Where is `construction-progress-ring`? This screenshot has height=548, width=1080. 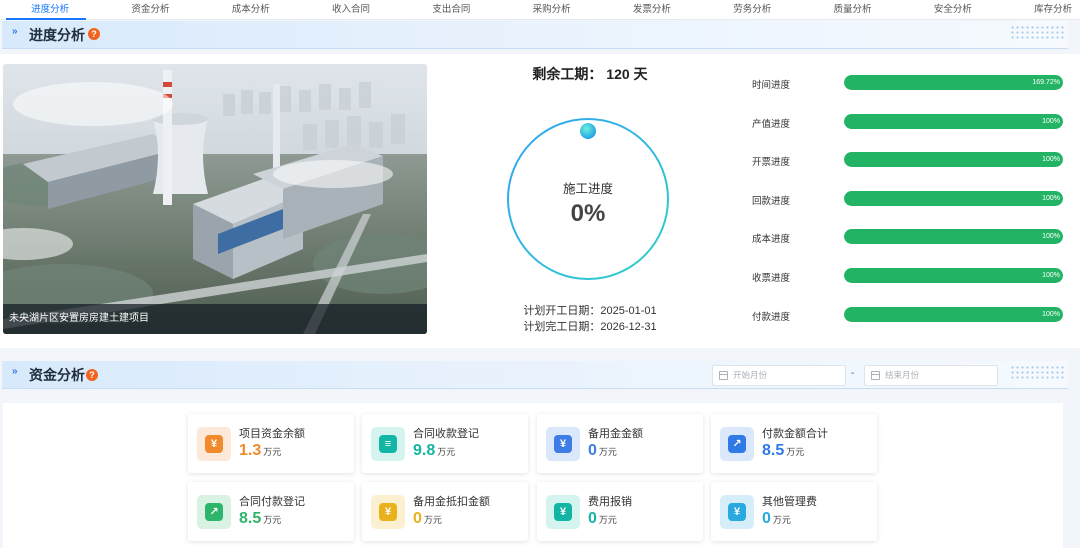
construction-progress-ring is located at coordinates (588, 199).